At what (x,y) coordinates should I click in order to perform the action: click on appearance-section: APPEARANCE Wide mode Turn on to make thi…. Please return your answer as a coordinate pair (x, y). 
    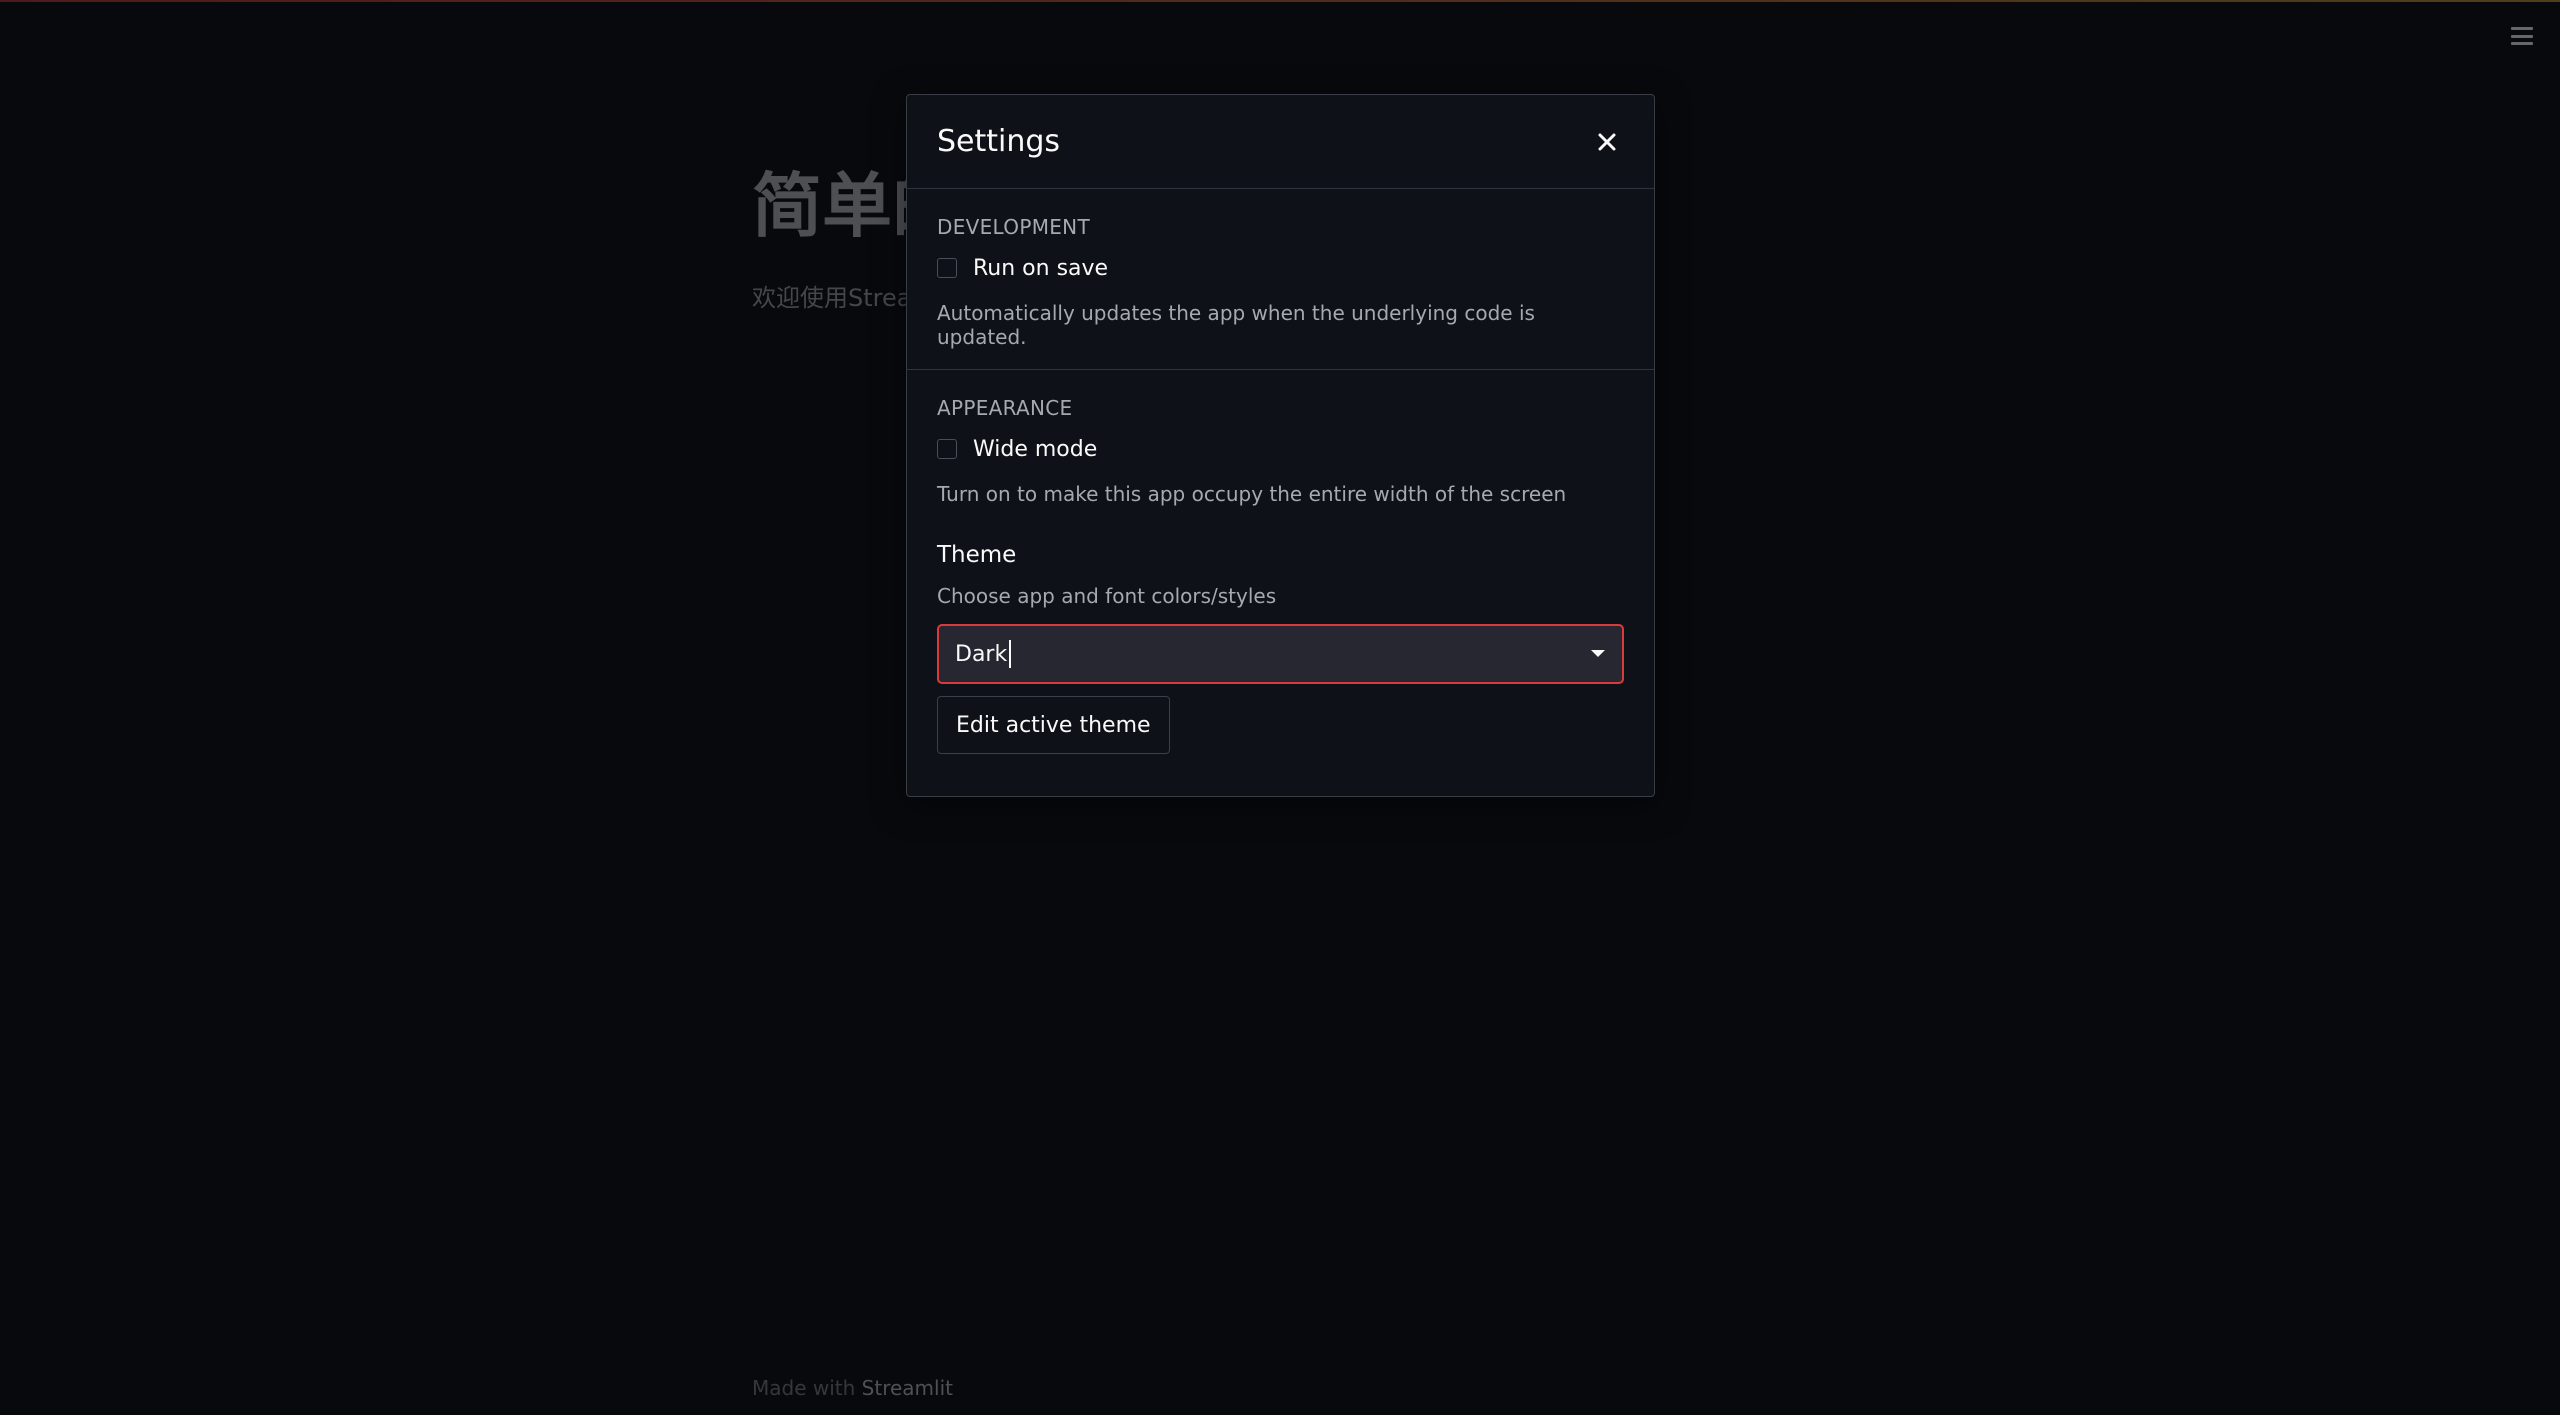
    Looking at the image, I should click on (1280, 562).